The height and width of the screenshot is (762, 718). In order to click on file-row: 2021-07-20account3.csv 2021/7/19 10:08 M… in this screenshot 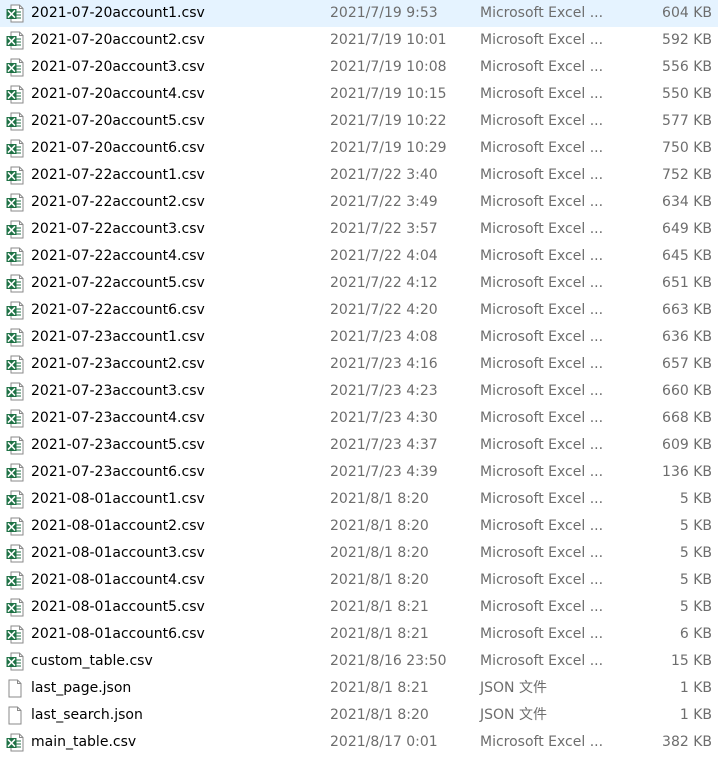, I will do `click(359, 67)`.